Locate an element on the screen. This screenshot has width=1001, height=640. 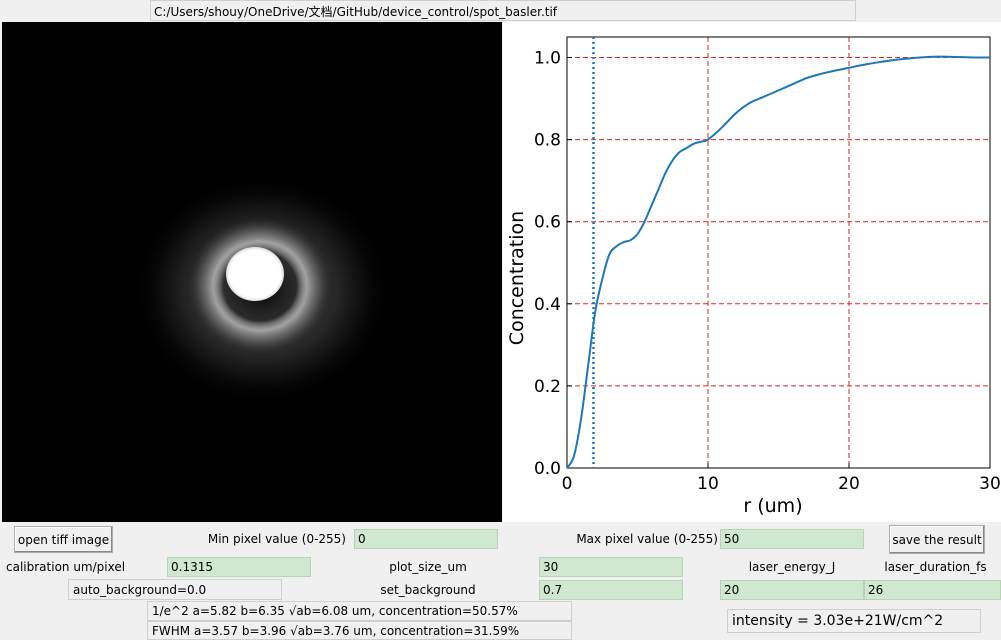
y-tick-label: 0.2 is located at coordinates (547, 387).